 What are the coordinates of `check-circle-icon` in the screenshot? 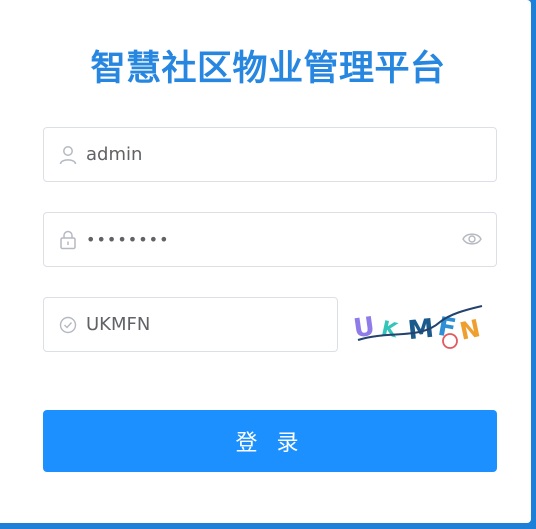 It's located at (68, 325).